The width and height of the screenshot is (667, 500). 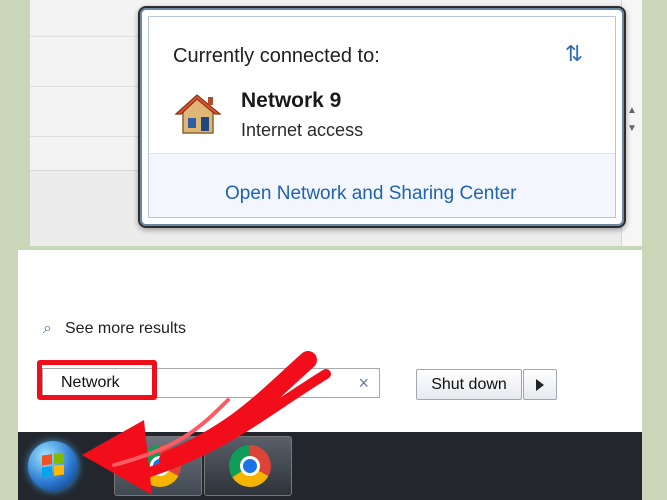 What do you see at coordinates (540, 384) in the screenshot?
I see `chevron-right-icon` at bounding box center [540, 384].